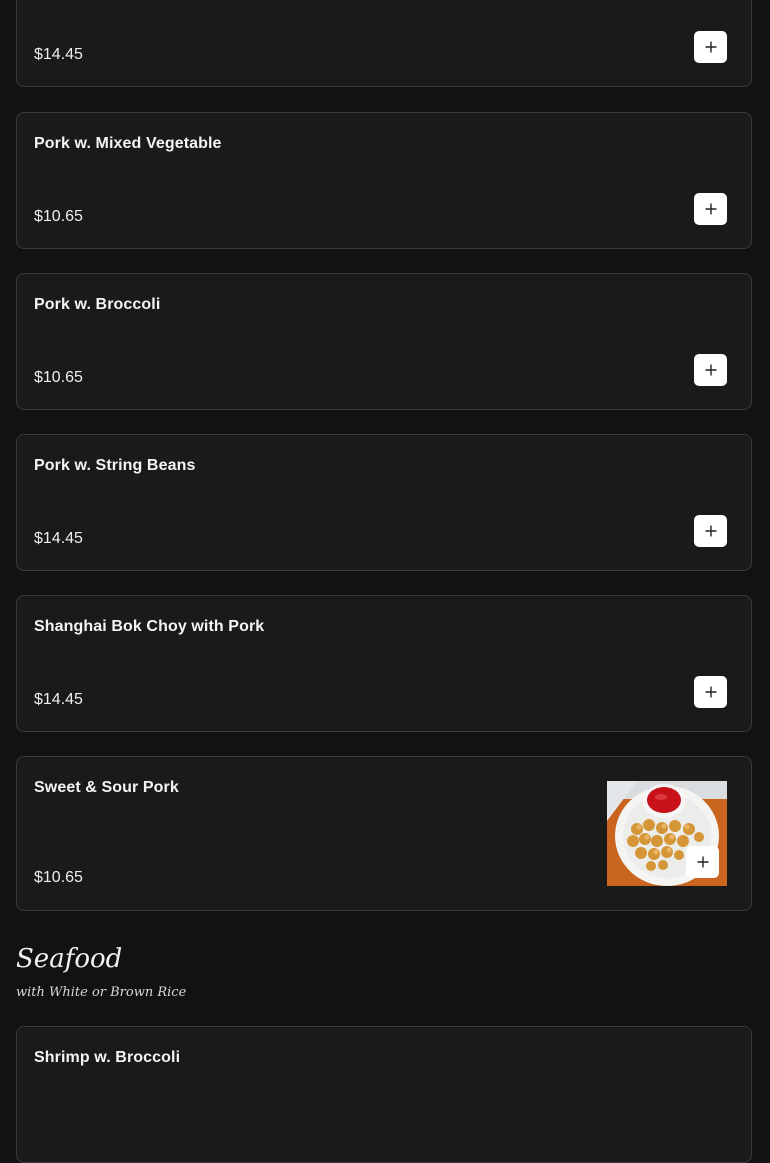 The width and height of the screenshot is (770, 1163). Describe the element at coordinates (128, 143) in the screenshot. I see `item-name: Pork w. Mixed Vegetable` at that location.